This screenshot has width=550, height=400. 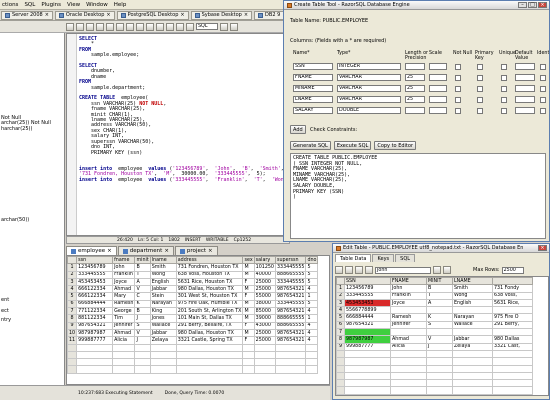 What do you see at coordinates (415, 66) in the screenshot?
I see `column-length-input` at bounding box center [415, 66].